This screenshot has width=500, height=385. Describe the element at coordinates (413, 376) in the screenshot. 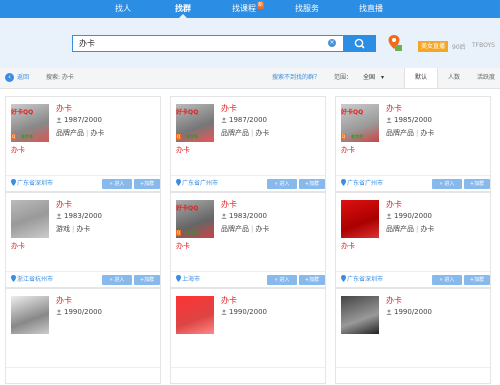

I see `card-footer` at that location.